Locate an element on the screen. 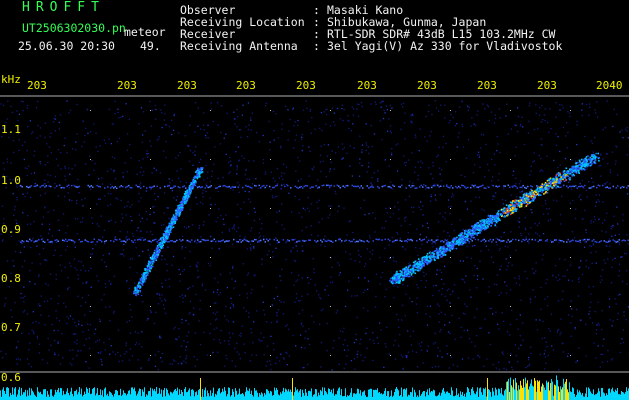 This screenshot has width=629, height=400. y-tick: 0.6 is located at coordinates (11, 377).